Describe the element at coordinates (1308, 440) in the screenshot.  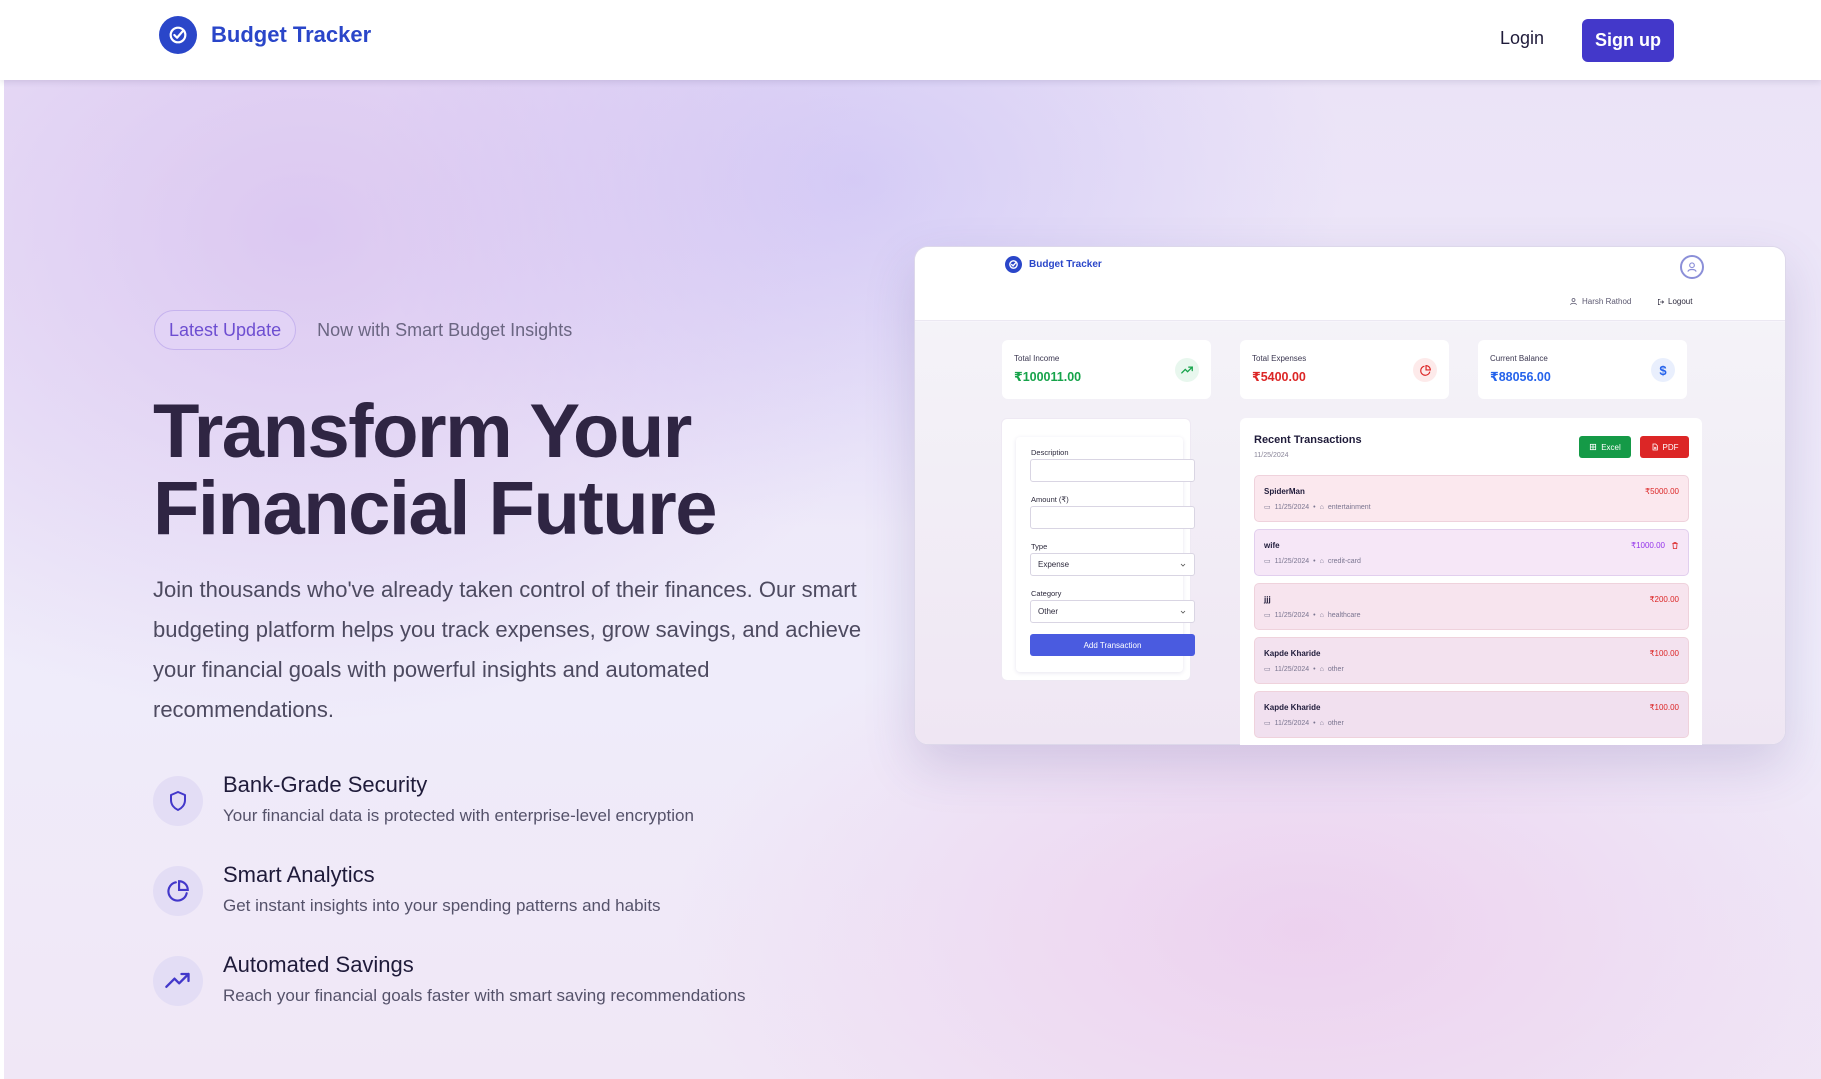
I see `transactions-title: Recent Transactions` at that location.